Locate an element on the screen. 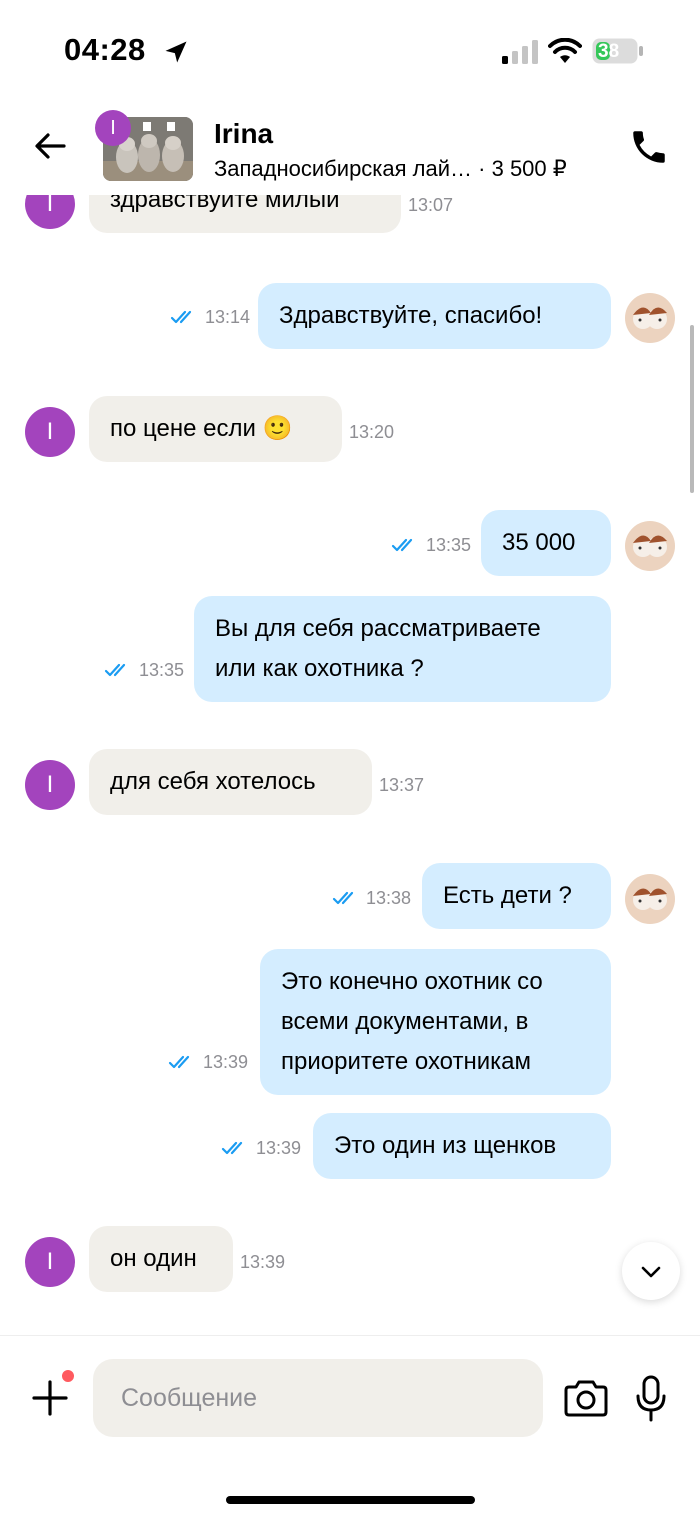 This screenshot has width=700, height=1518. plus-icon is located at coordinates (50, 1398).